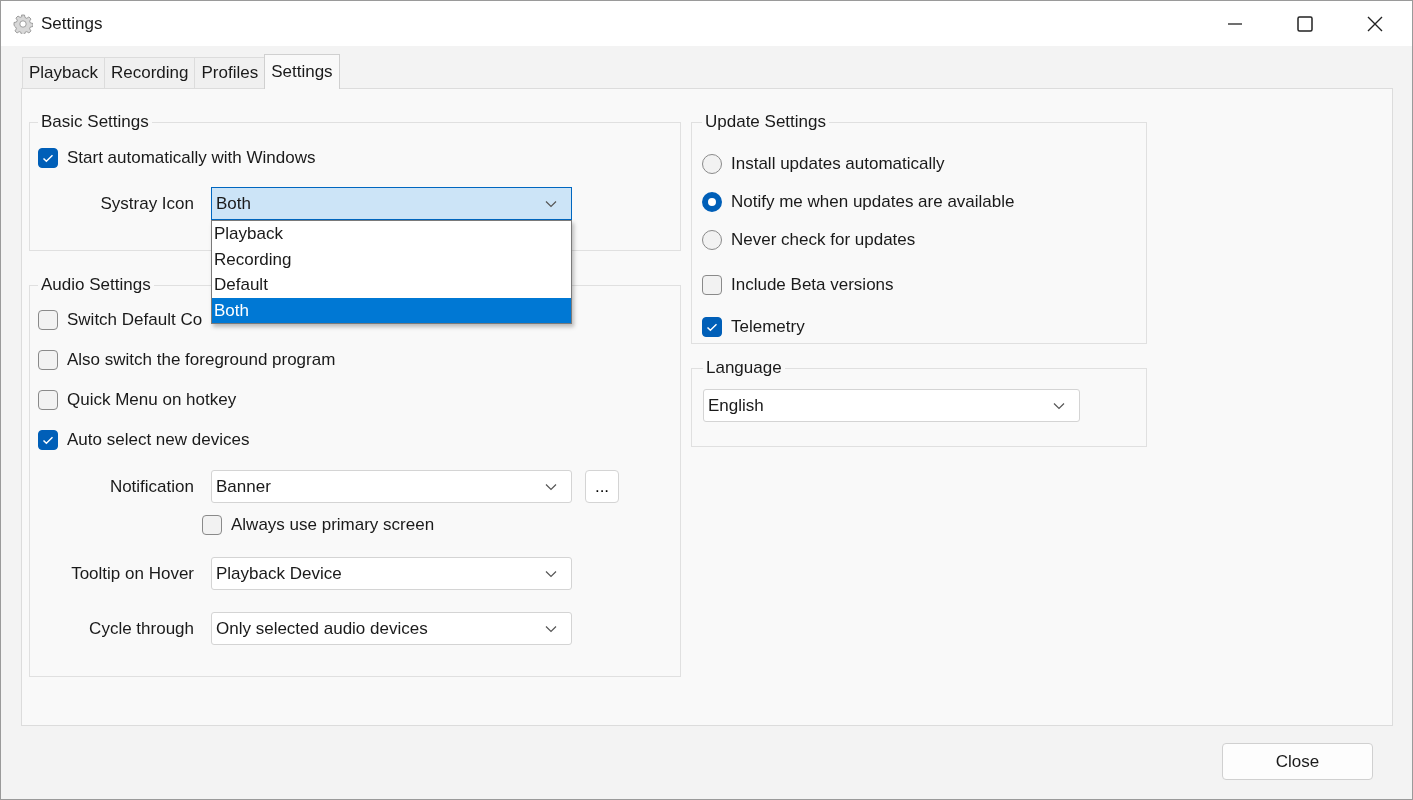  What do you see at coordinates (1305, 23) in the screenshot?
I see `maximize-icon` at bounding box center [1305, 23].